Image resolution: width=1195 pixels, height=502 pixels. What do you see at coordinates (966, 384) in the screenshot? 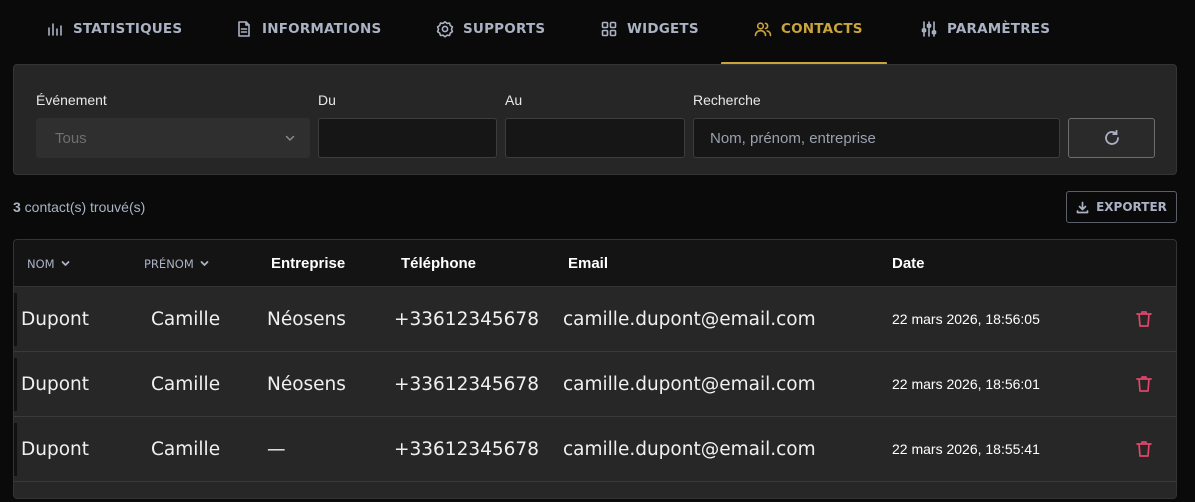
I see `cell-date: 22 mars 2026, 18:56:01` at bounding box center [966, 384].